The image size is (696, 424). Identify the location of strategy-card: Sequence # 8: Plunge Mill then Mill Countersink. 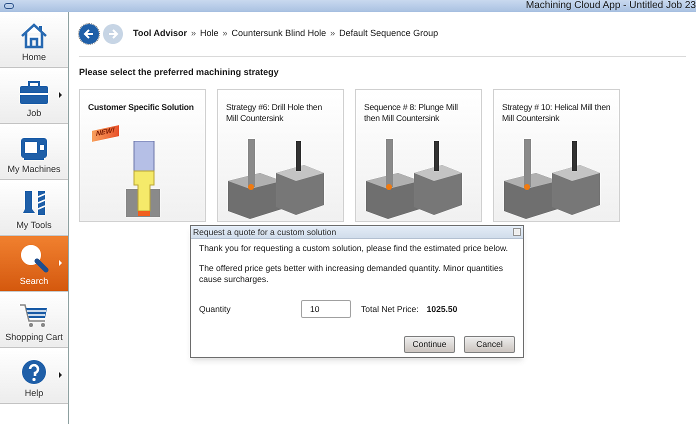
(418, 155).